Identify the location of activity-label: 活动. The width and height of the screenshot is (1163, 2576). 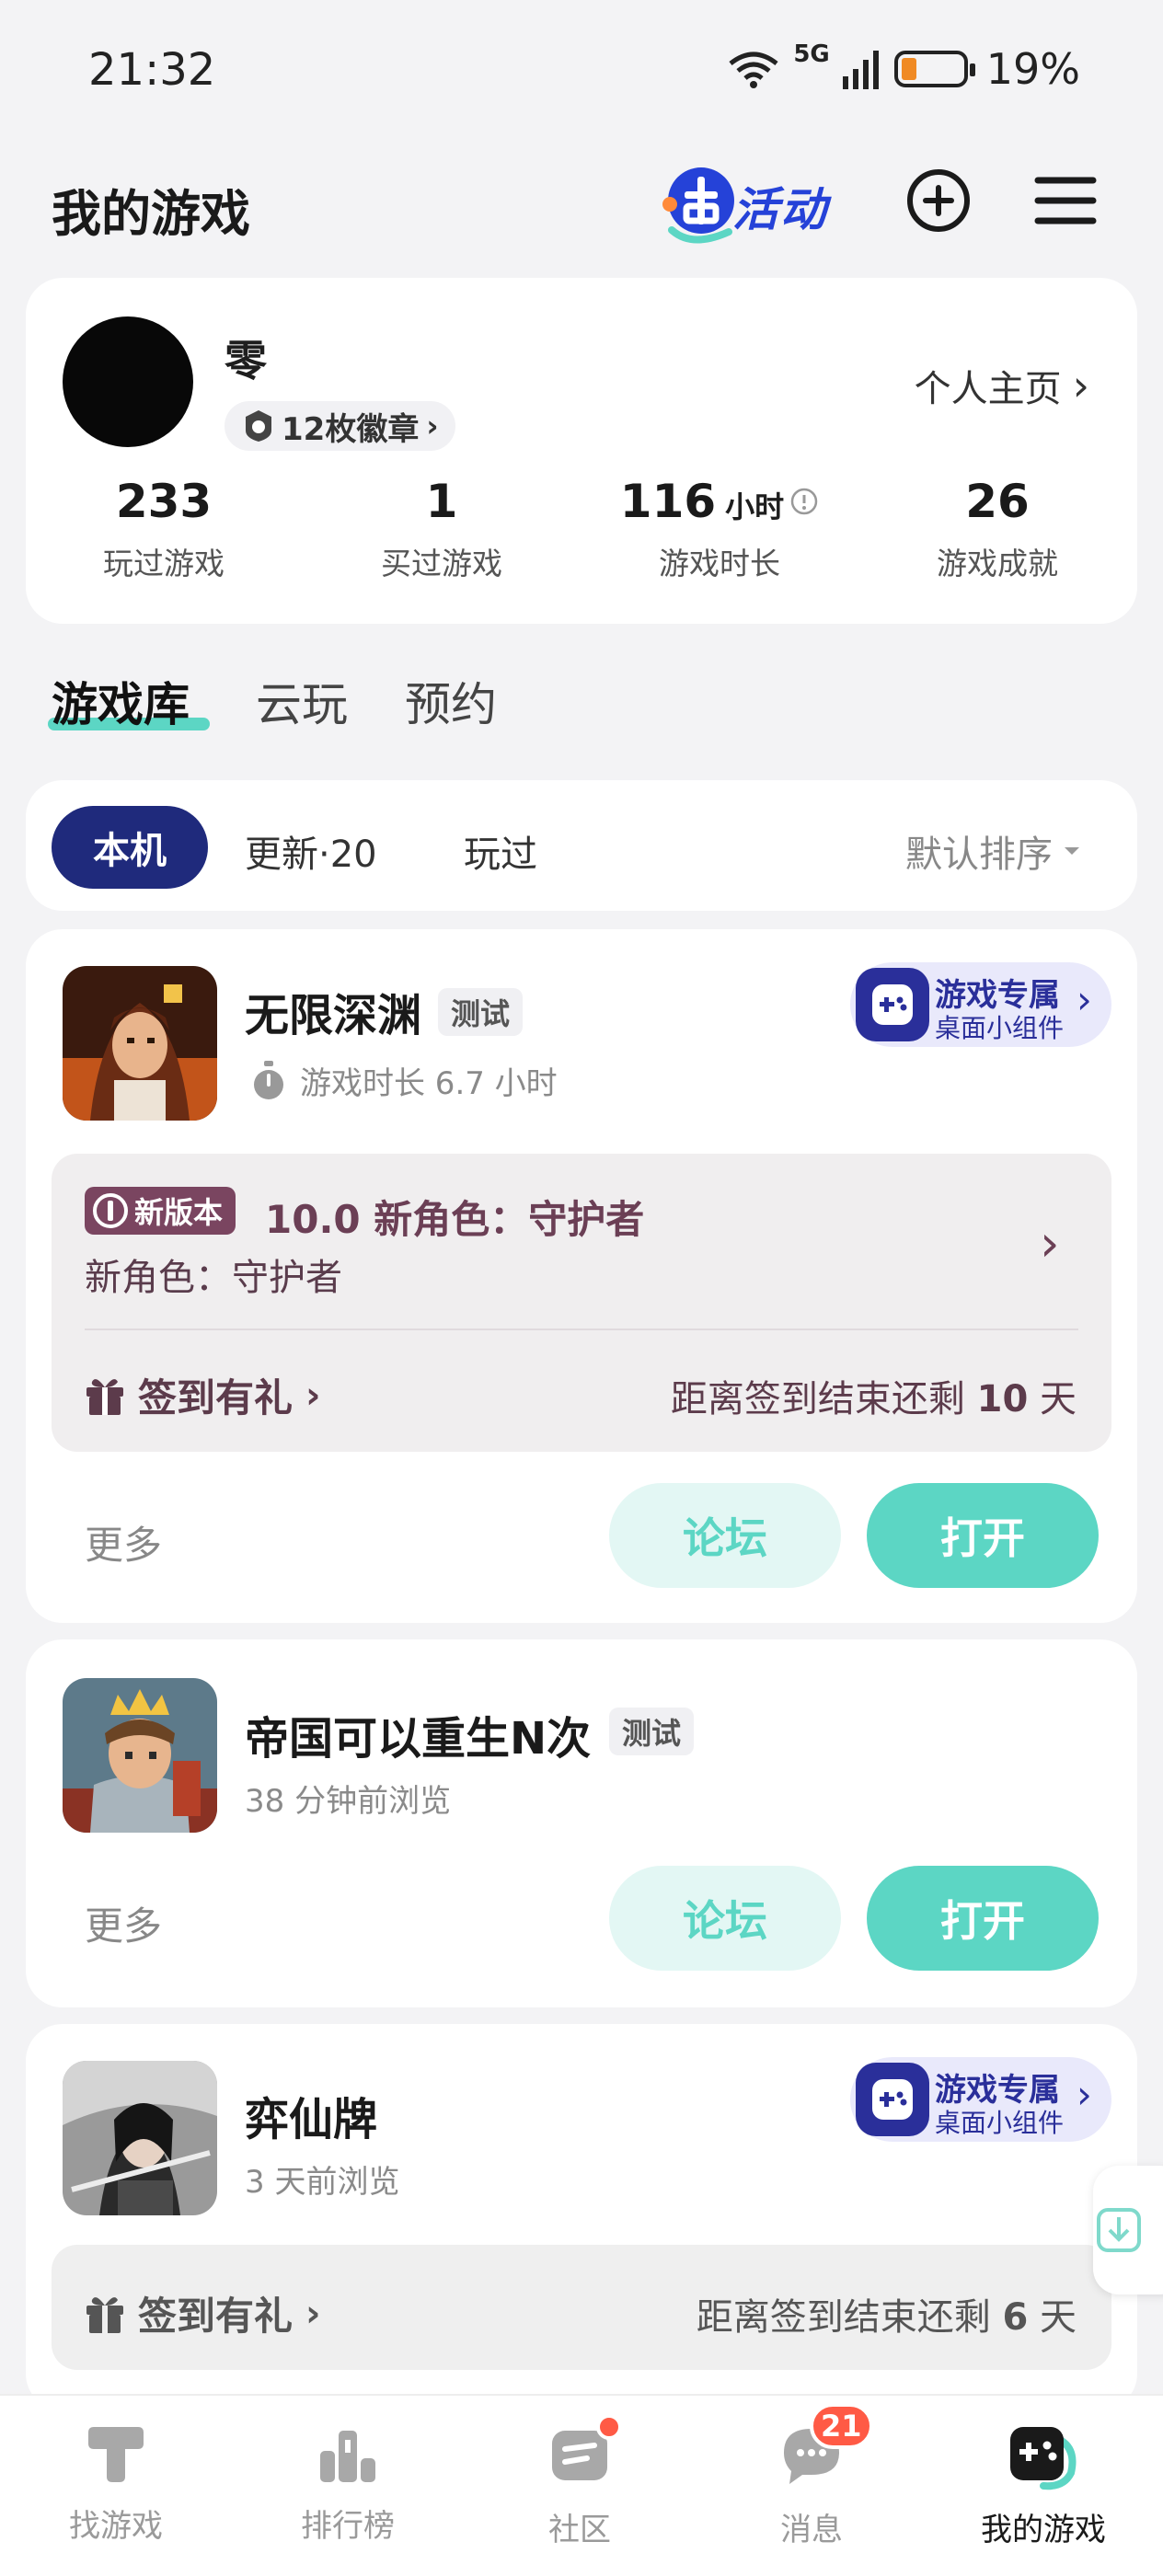
(780, 206).